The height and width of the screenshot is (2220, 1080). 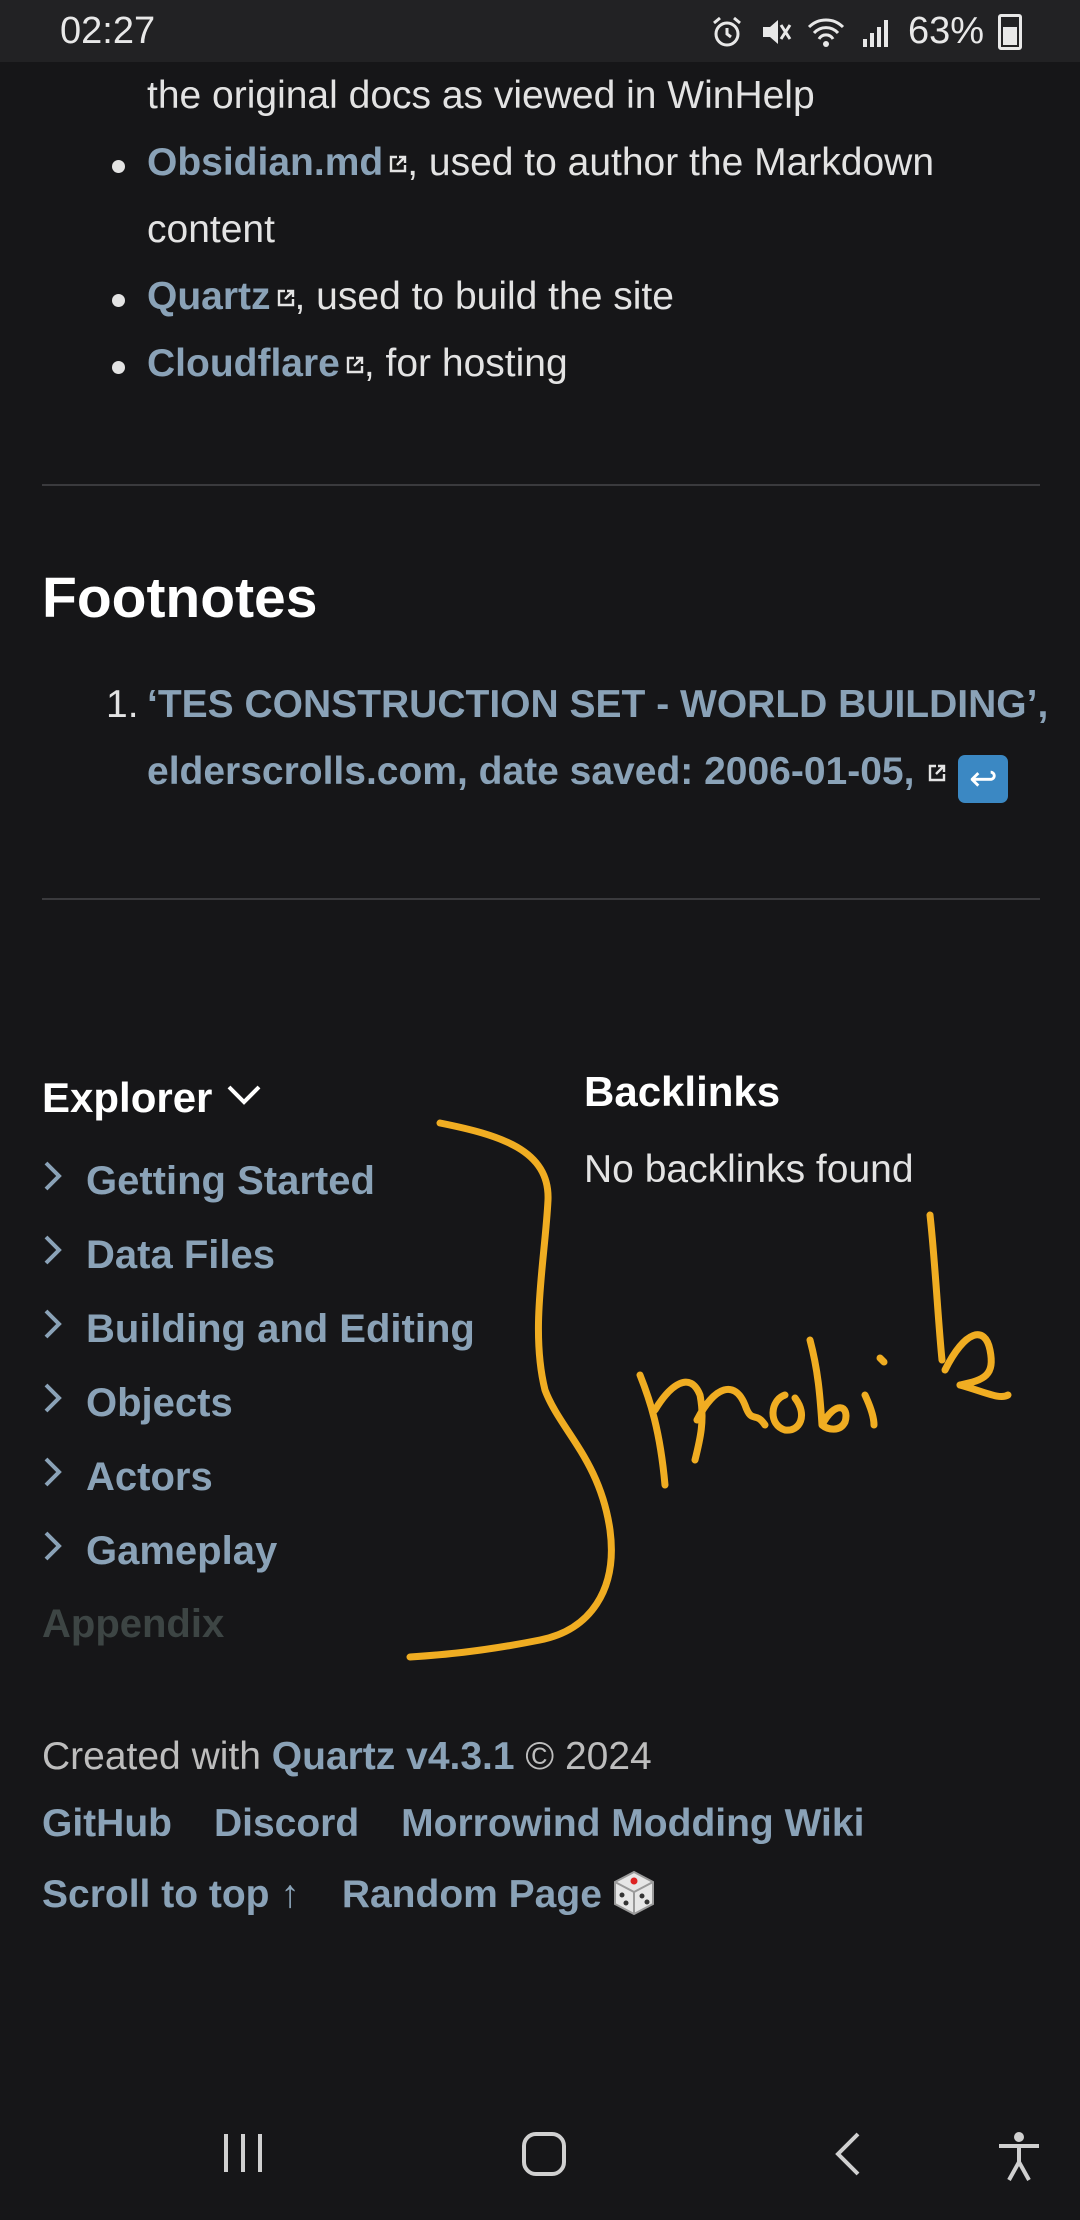 What do you see at coordinates (277, 162) in the screenshot?
I see `obsidian-link: Obsidian.md` at bounding box center [277, 162].